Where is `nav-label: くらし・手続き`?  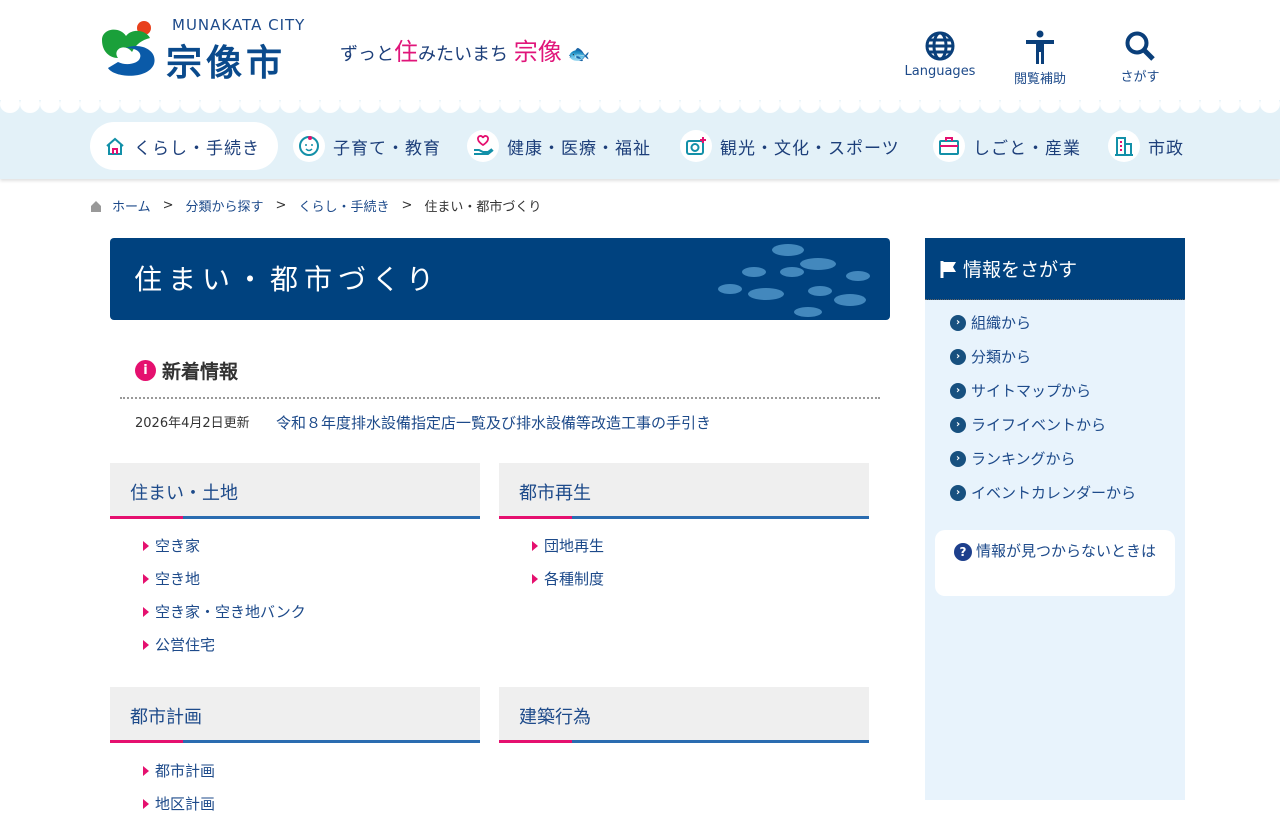 nav-label: くらし・手続き is located at coordinates (197, 148).